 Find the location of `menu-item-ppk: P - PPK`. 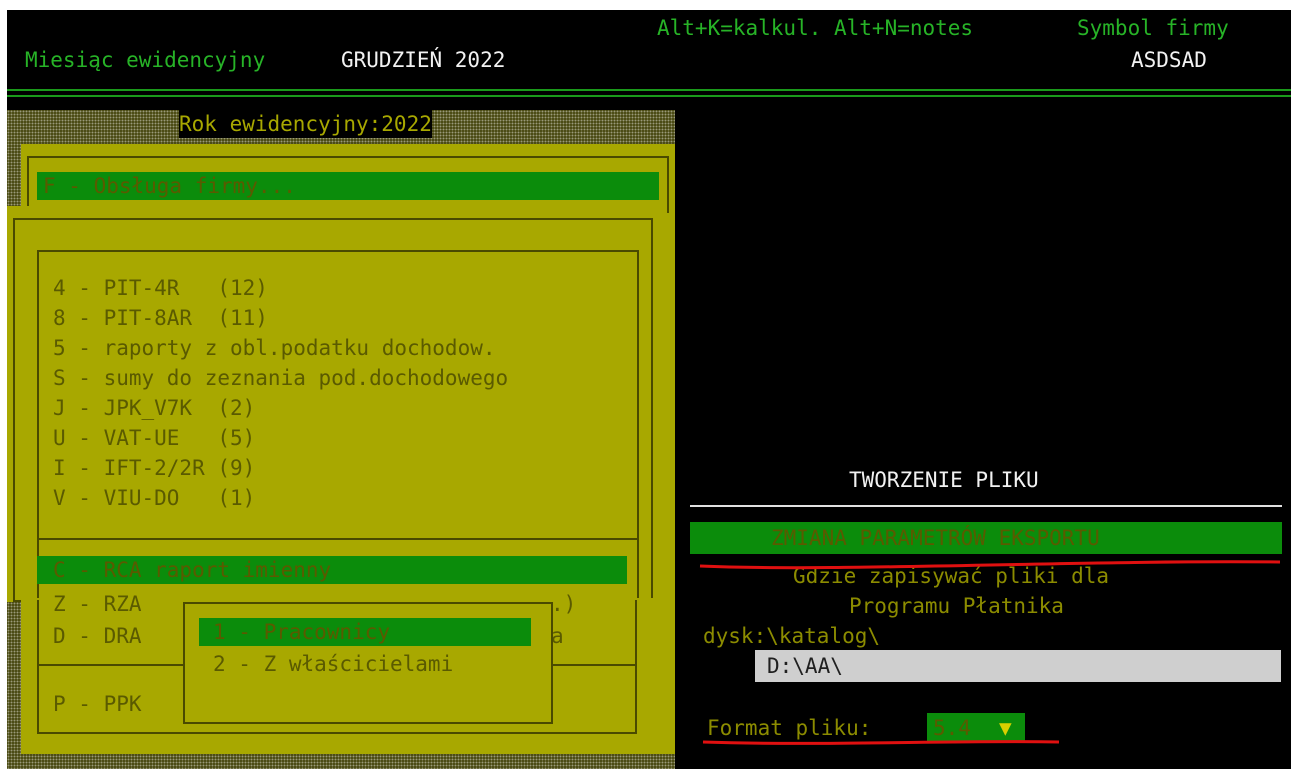

menu-item-ppk: P - PPK is located at coordinates (97, 704).